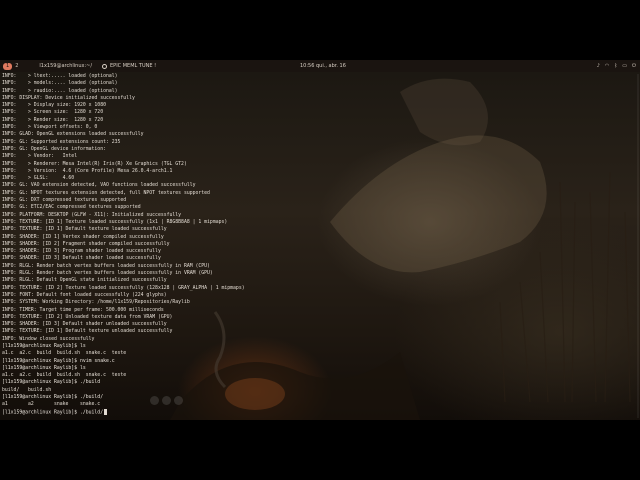 Image resolution: width=640 pixels, height=480 pixels. I want to click on power-icon: ⏻, so click(634, 66).